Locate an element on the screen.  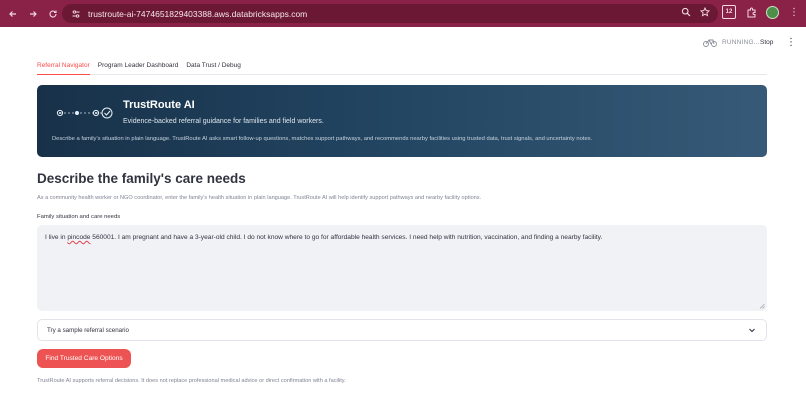
stop-button: Stop is located at coordinates (766, 42).